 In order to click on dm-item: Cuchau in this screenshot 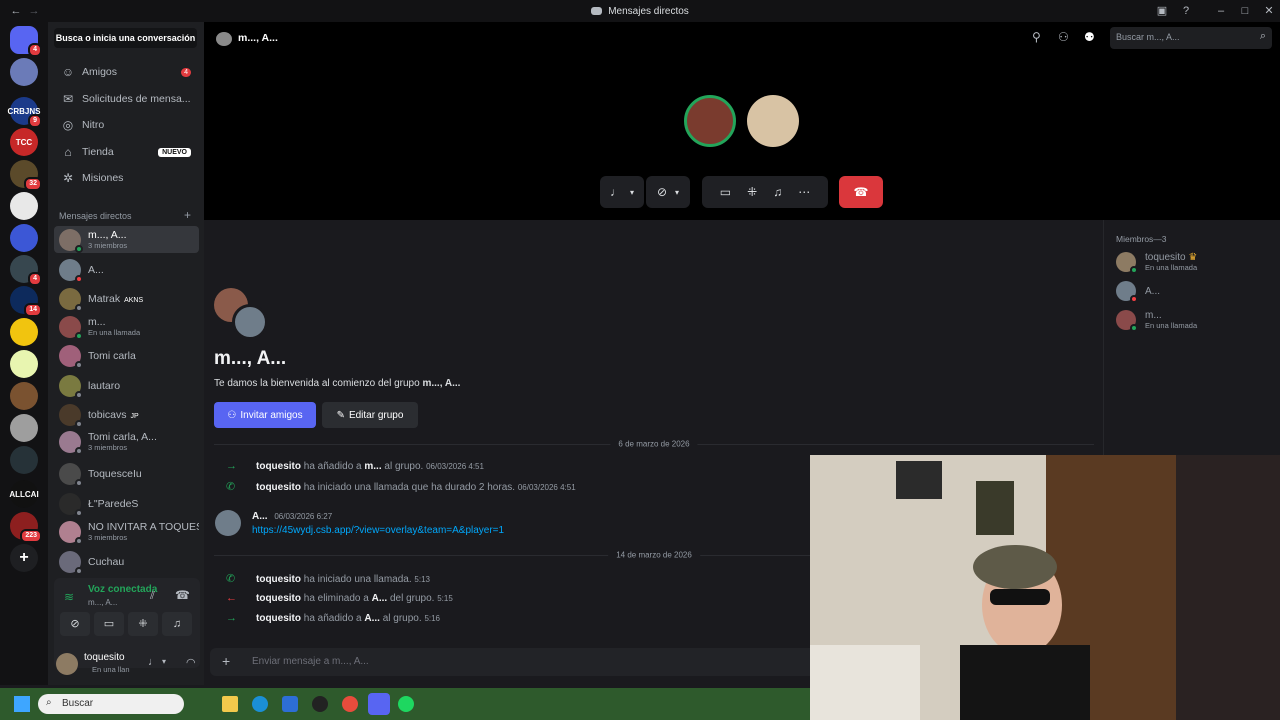, I will do `click(126, 561)`.